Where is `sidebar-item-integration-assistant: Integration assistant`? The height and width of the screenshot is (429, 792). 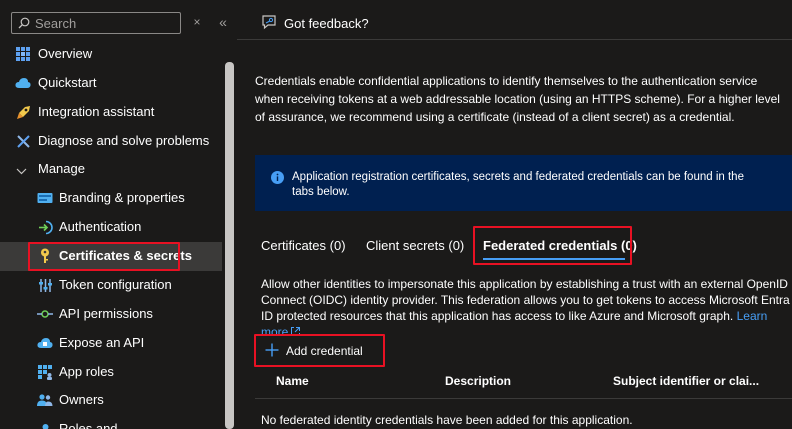 sidebar-item-integration-assistant: Integration assistant is located at coordinates (111, 112).